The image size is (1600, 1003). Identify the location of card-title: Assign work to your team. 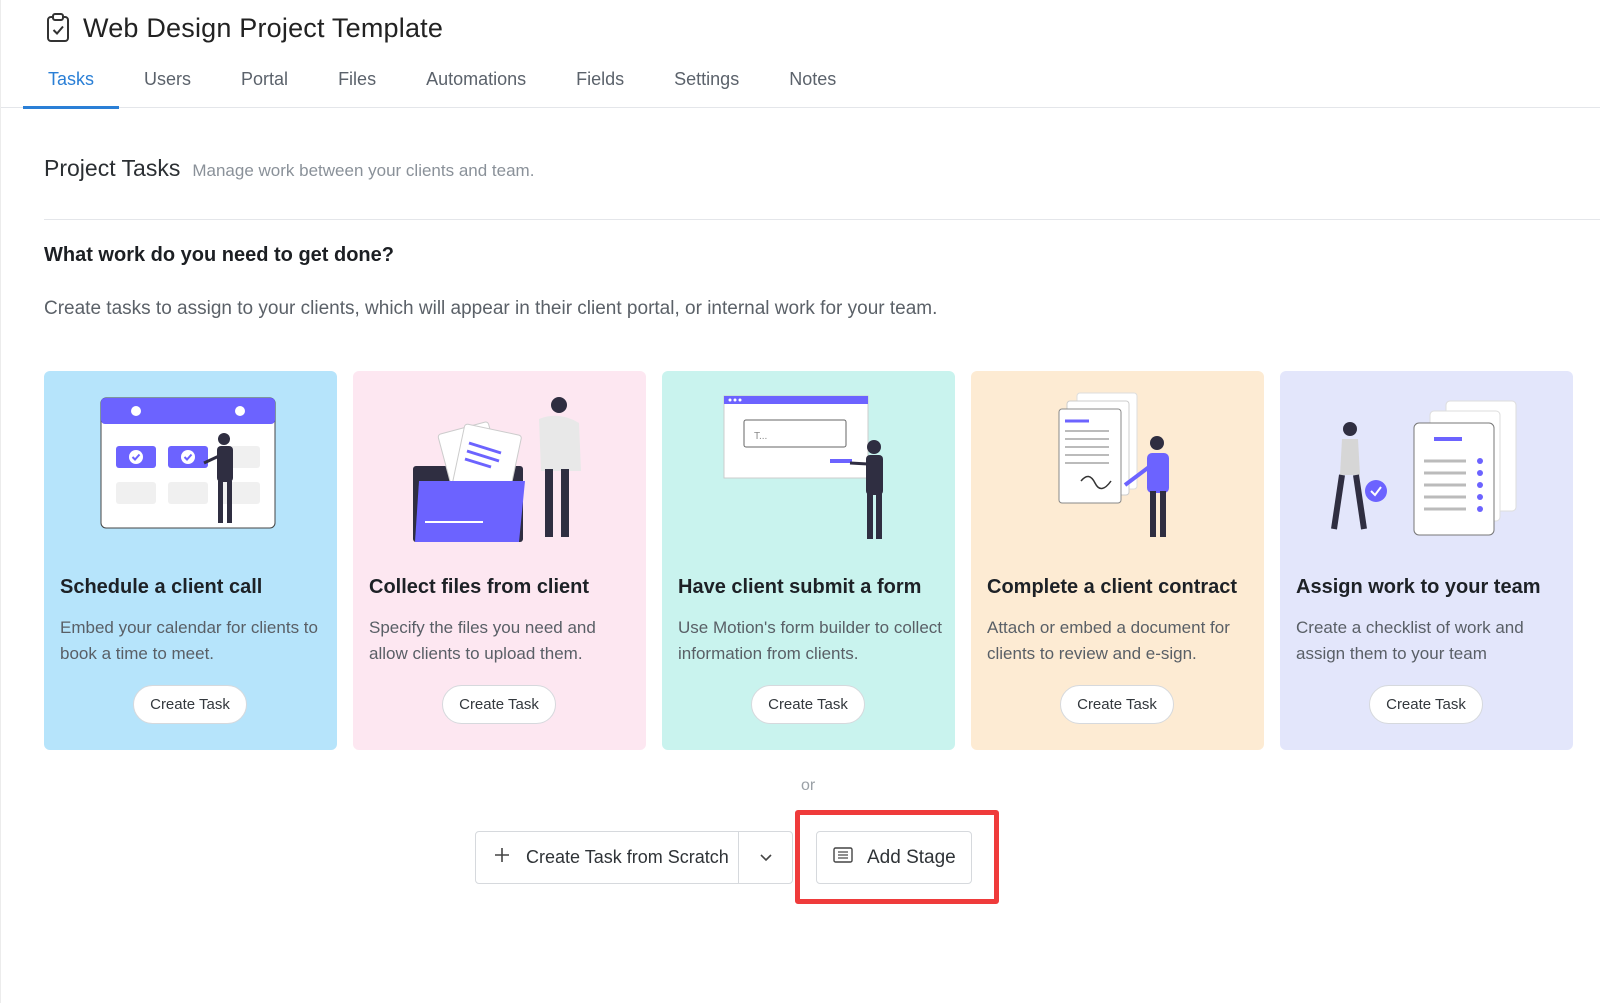
(1418, 587).